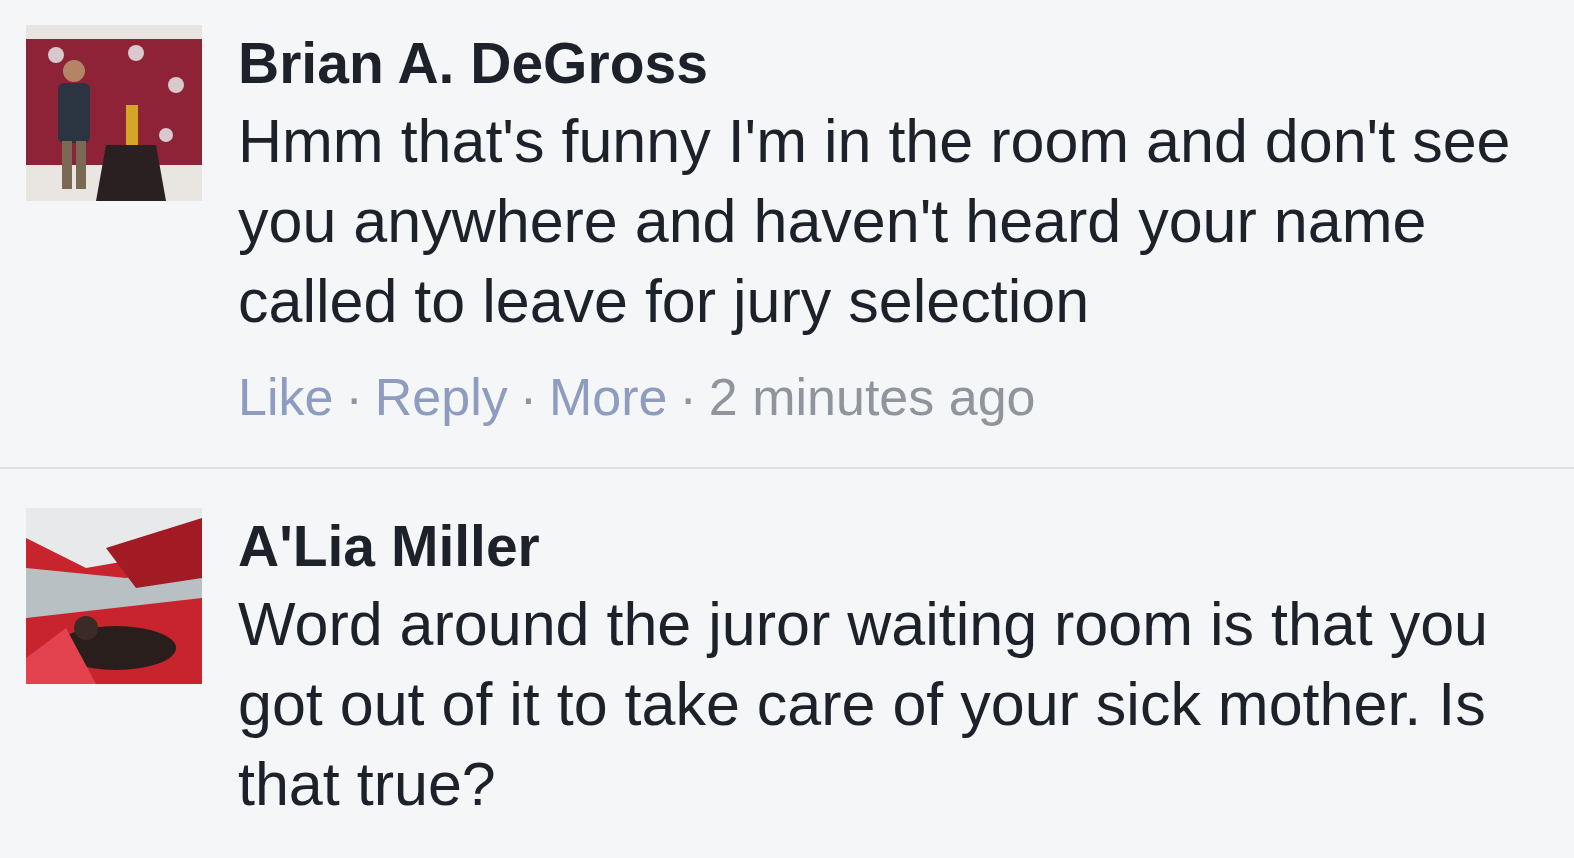 This screenshot has width=1574, height=858. What do you see at coordinates (893, 546) in the screenshot?
I see `author-name: A'Lia Miller` at bounding box center [893, 546].